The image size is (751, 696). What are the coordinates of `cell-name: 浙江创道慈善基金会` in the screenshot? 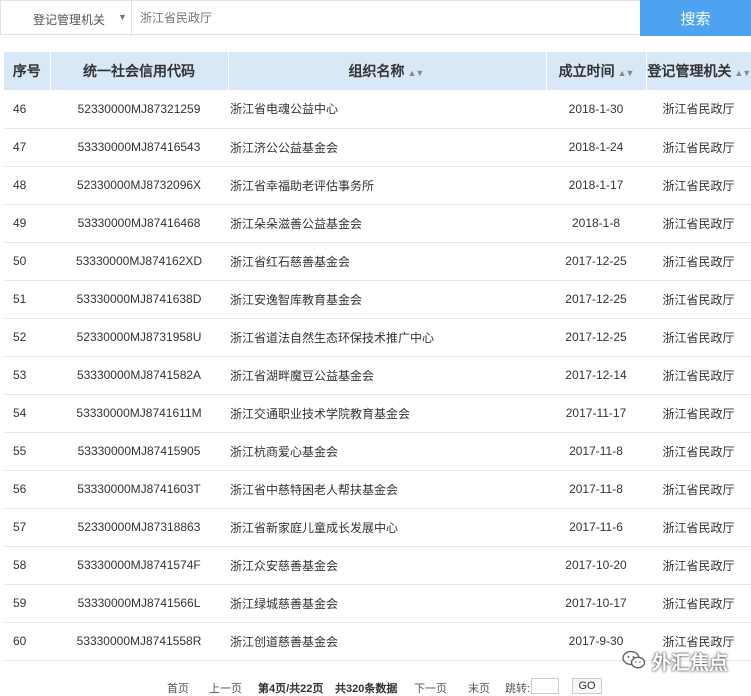 It's located at (284, 641).